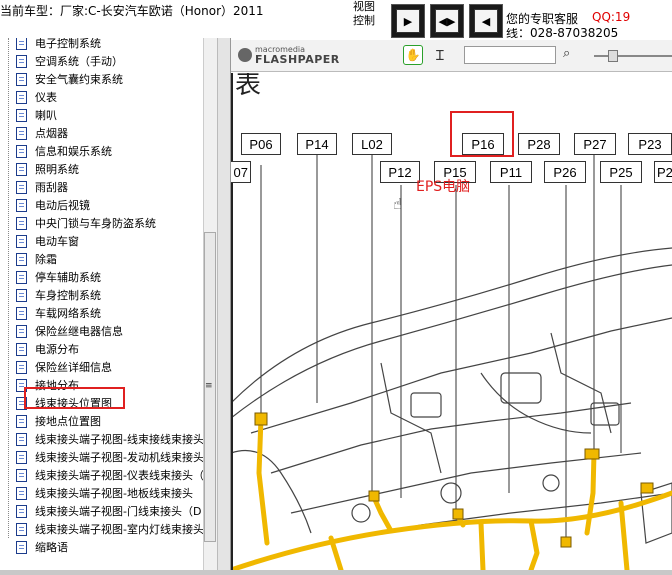 The image size is (672, 575). What do you see at coordinates (400, 172) in the screenshot?
I see `connector-label-p12: P12` at bounding box center [400, 172].